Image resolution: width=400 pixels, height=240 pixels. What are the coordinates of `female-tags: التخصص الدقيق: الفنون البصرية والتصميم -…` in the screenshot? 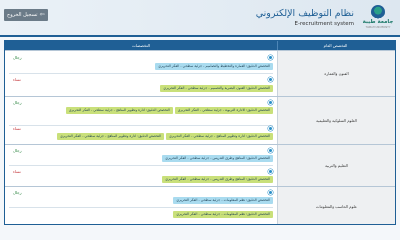 It's located at (141, 89).